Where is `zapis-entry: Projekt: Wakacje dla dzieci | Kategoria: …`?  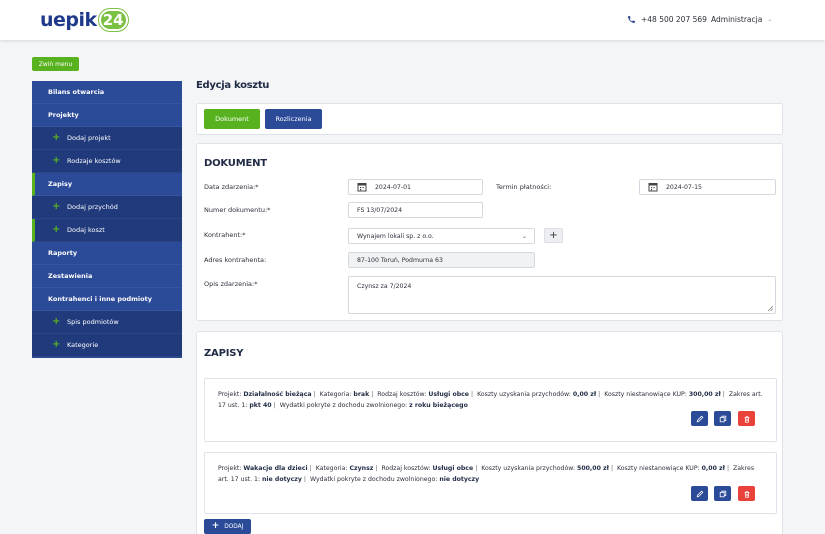 zapis-entry: Projekt: Wakacje dla dzieci | Kategoria: … is located at coordinates (490, 483).